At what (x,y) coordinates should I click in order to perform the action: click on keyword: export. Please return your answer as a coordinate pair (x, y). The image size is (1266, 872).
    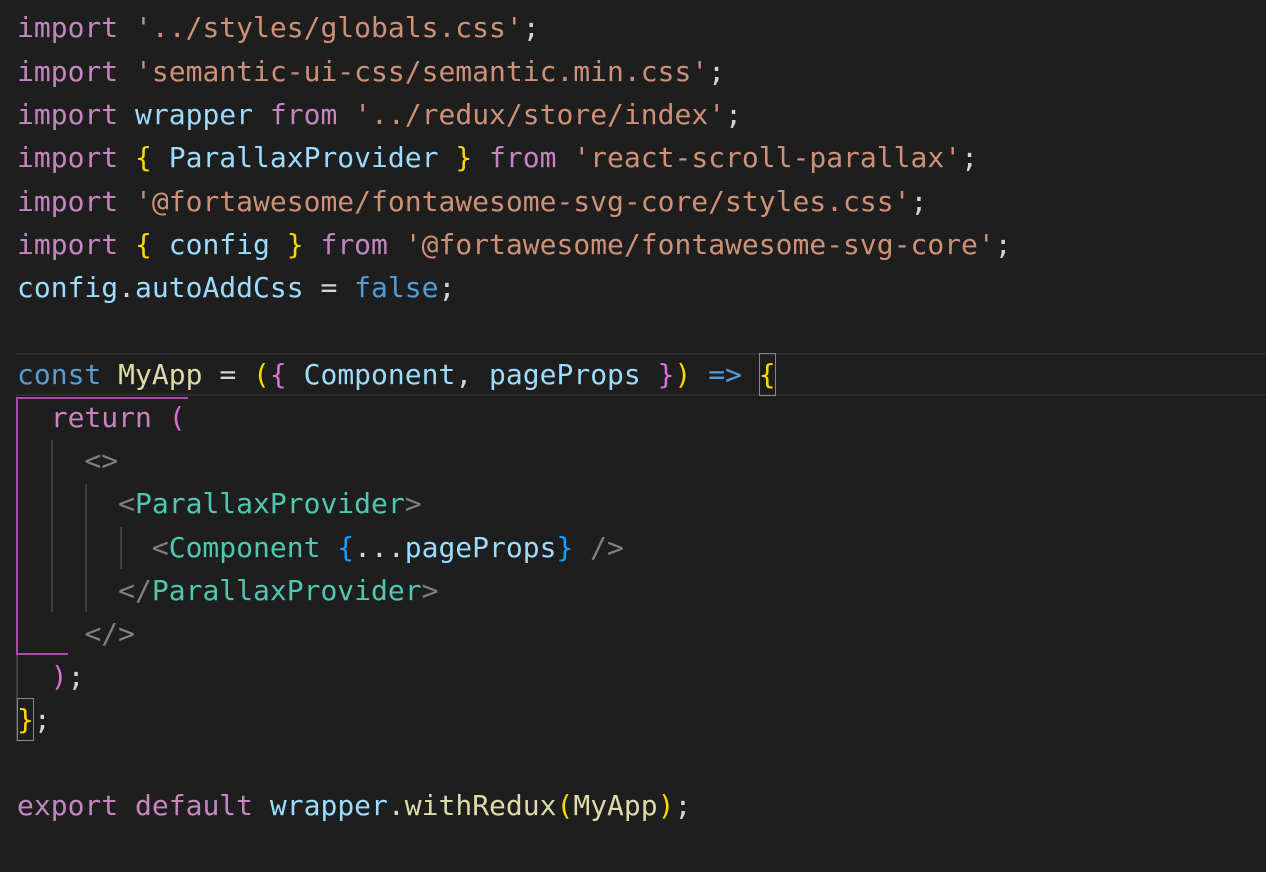
    Looking at the image, I should click on (68, 805).